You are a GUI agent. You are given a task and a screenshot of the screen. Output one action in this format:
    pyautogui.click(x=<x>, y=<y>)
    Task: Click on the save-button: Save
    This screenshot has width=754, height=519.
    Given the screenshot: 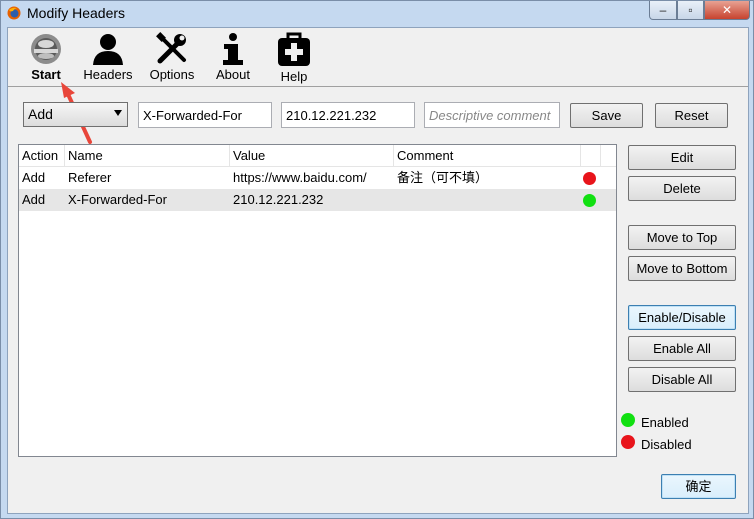 What is the action you would take?
    pyautogui.click(x=606, y=115)
    